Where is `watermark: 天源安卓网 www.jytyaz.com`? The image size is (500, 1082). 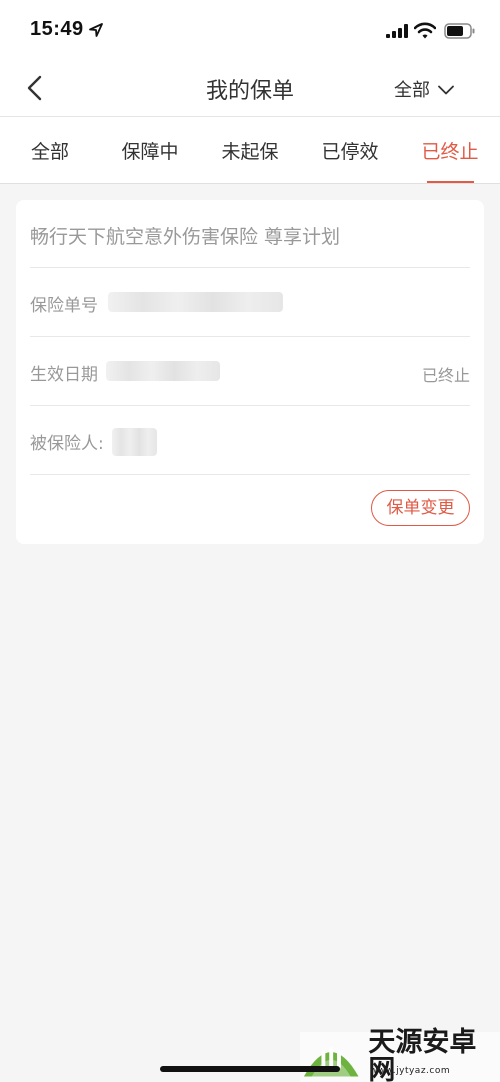
watermark: 天源安卓网 www.jytyaz.com is located at coordinates (400, 1055).